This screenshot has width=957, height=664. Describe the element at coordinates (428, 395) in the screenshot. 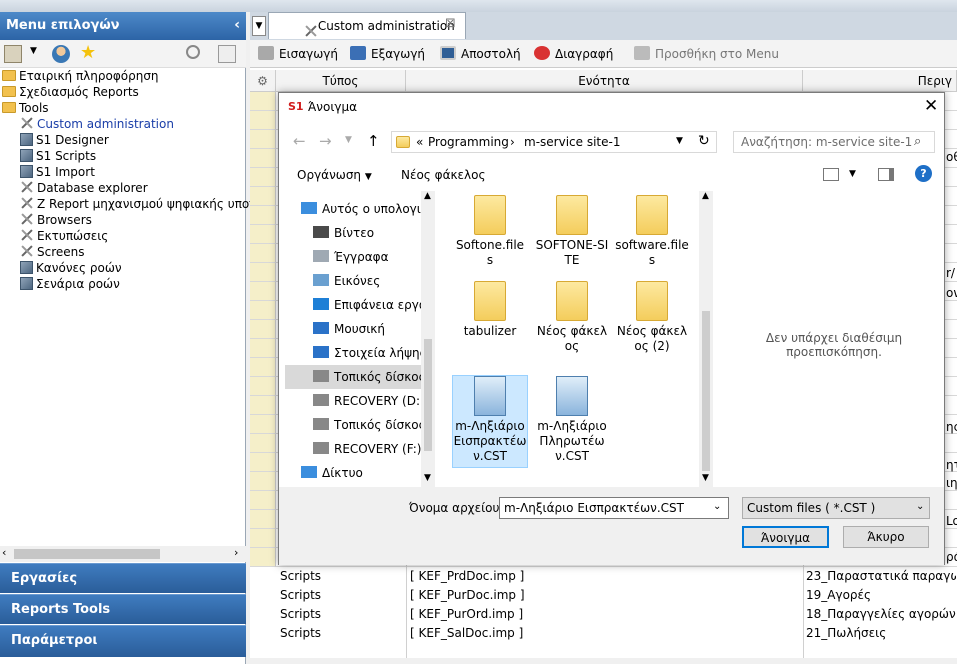

I see `nav-scroll-thumb` at that location.